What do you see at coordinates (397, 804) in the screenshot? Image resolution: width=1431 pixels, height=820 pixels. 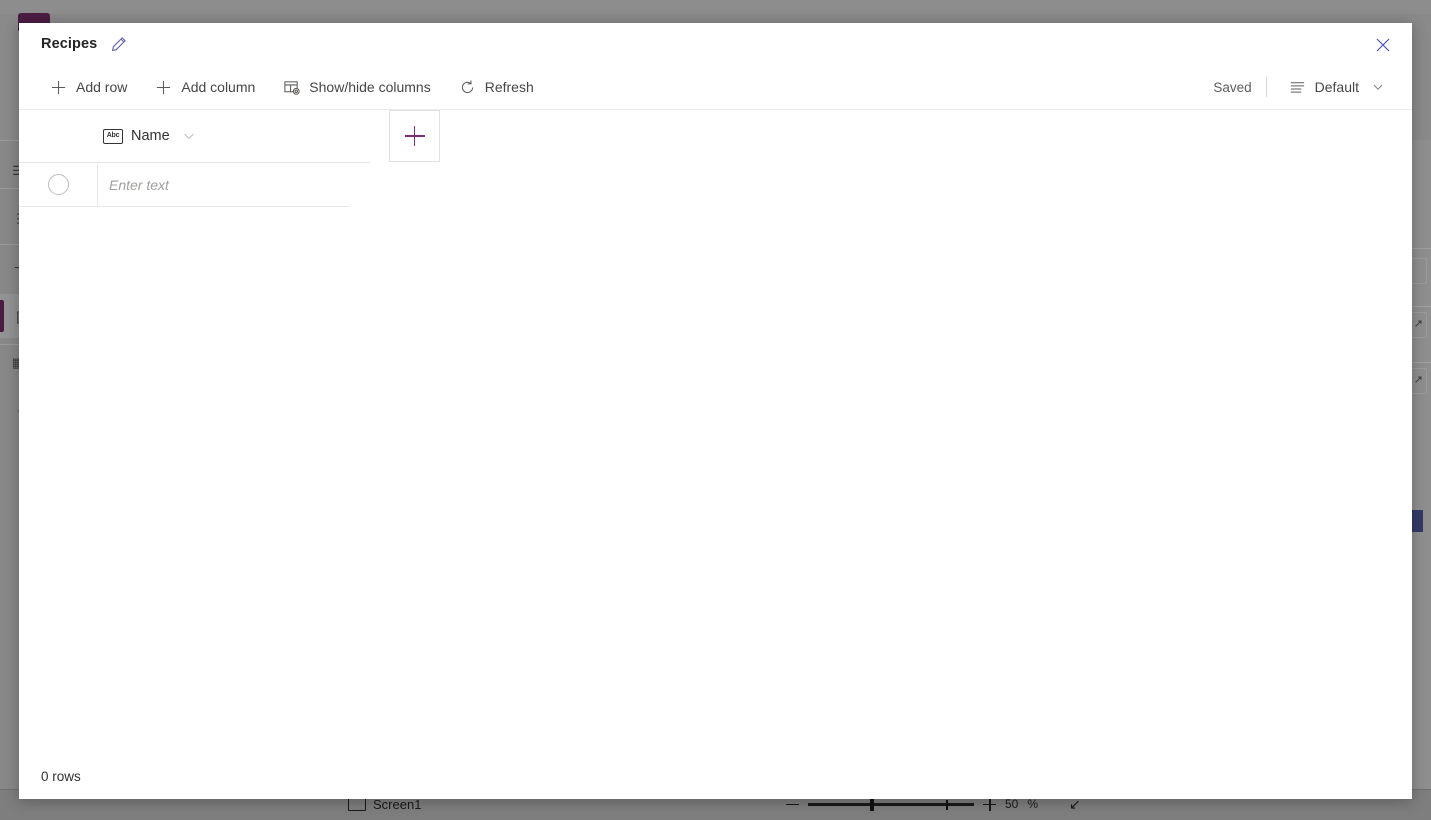 I see `screen-label: Screen1` at bounding box center [397, 804].